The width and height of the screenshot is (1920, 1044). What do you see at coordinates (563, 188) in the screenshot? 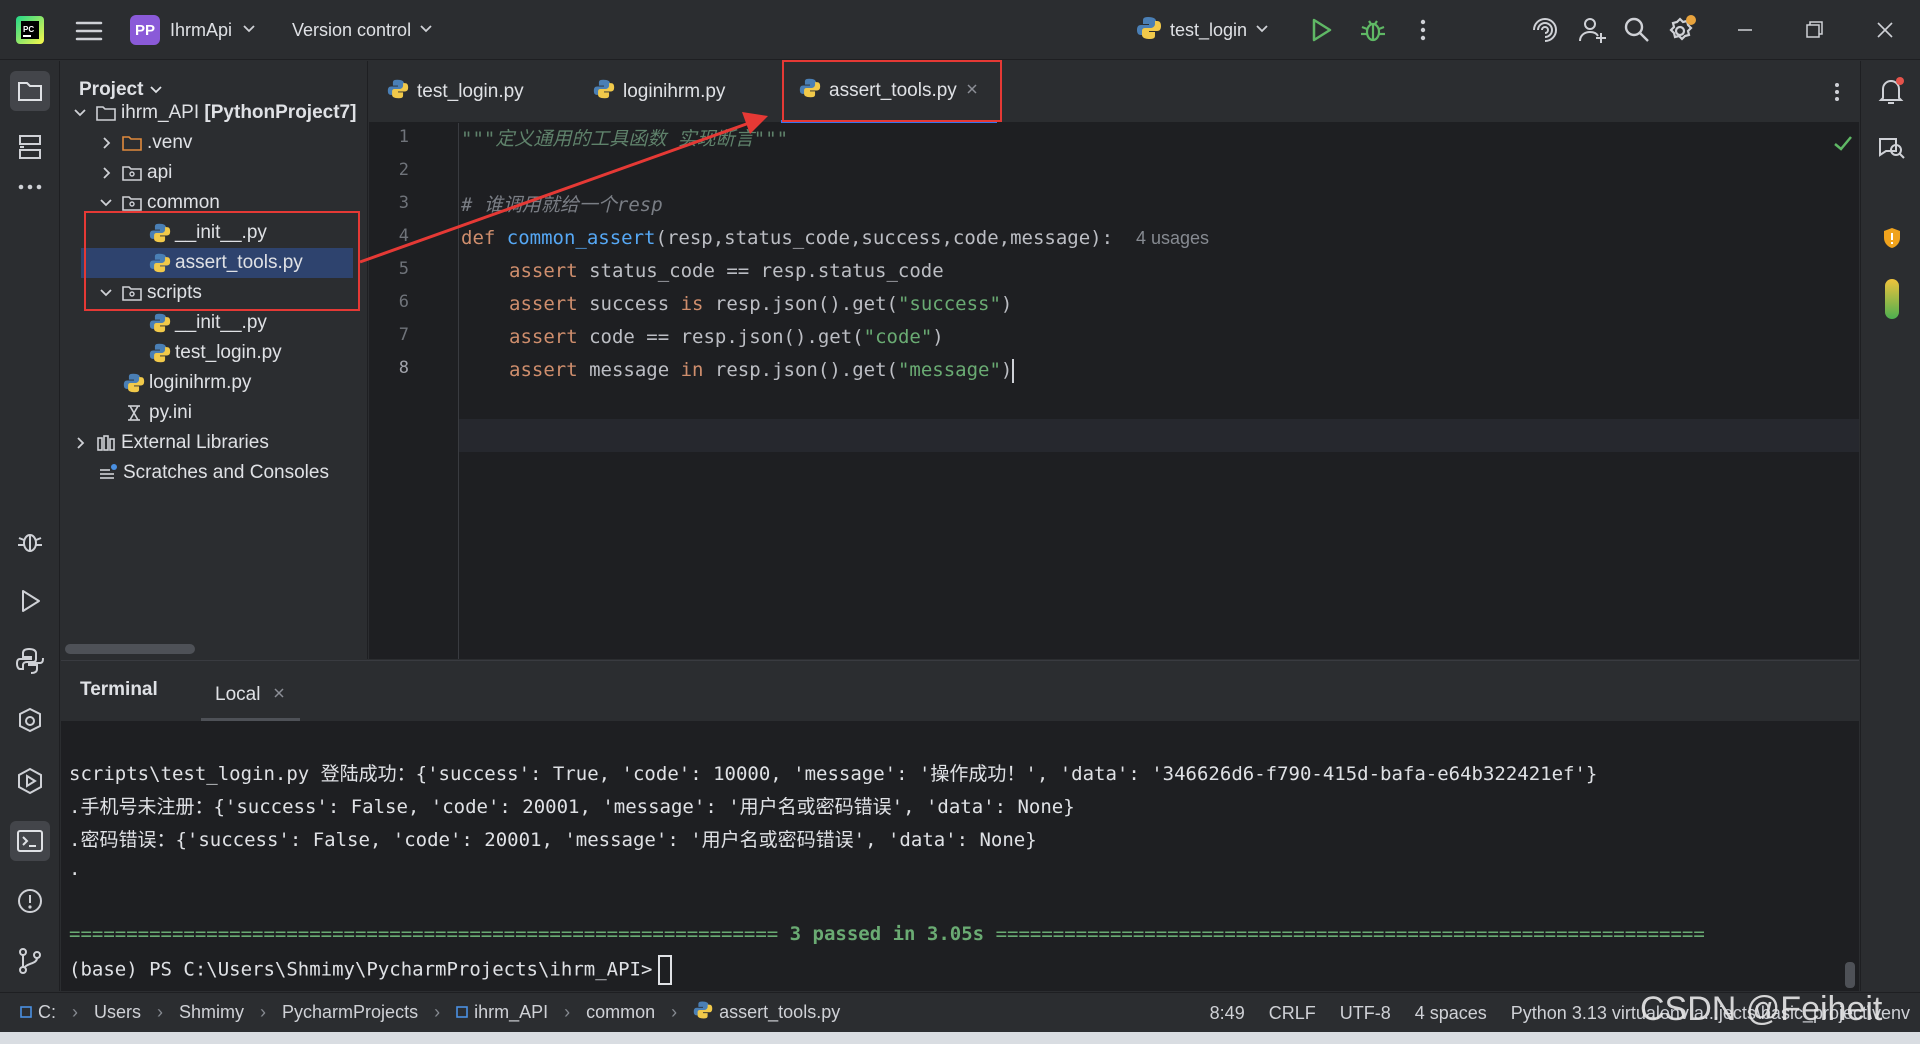
I see `annotation-arrow-icon` at bounding box center [563, 188].